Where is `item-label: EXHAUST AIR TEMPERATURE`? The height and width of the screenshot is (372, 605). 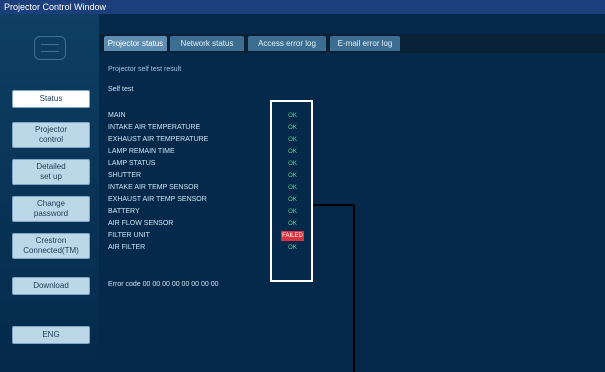
item-label: EXHAUST AIR TEMPERATURE is located at coordinates (158, 139).